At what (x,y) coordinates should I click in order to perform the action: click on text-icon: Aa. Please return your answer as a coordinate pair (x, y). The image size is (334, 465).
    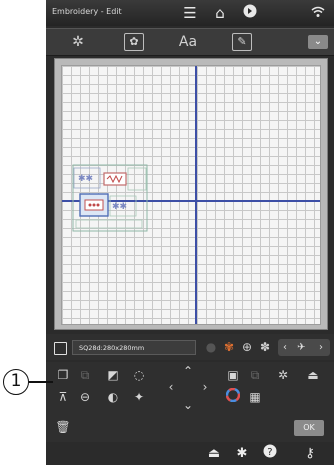
    Looking at the image, I should click on (188, 42).